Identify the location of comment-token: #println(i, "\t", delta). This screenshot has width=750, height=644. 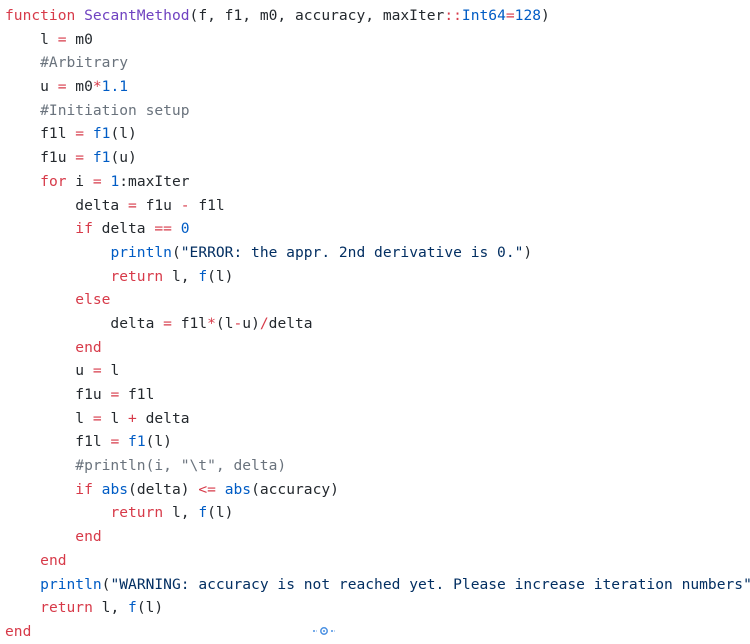
(146, 466).